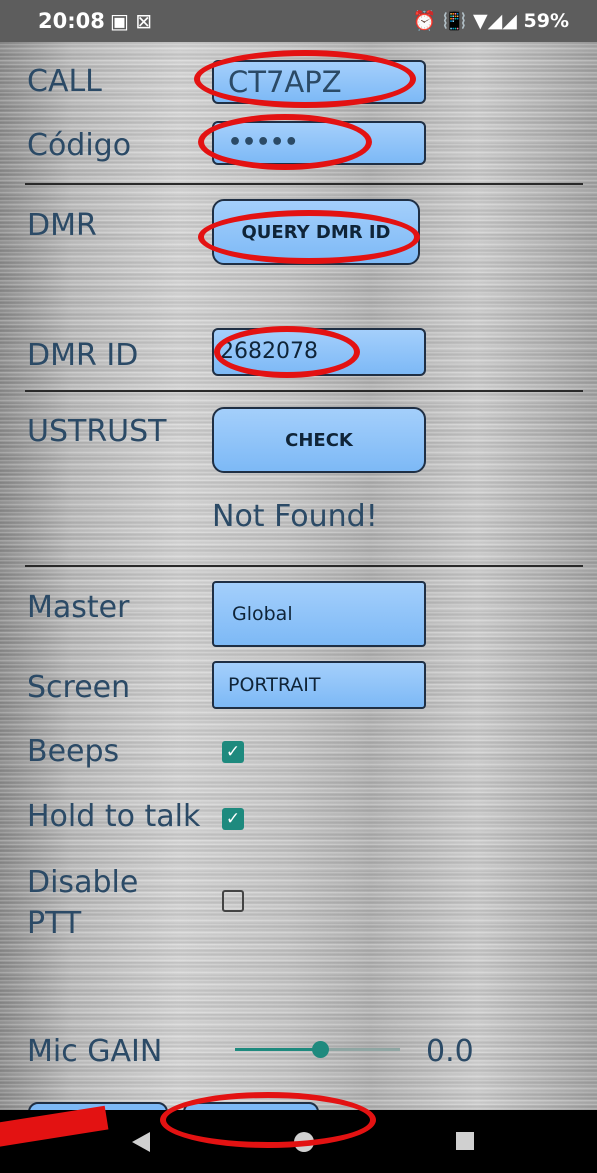 The image size is (597, 1173). Describe the element at coordinates (285, 142) in the screenshot. I see `annotation-ring-codigo` at that location.